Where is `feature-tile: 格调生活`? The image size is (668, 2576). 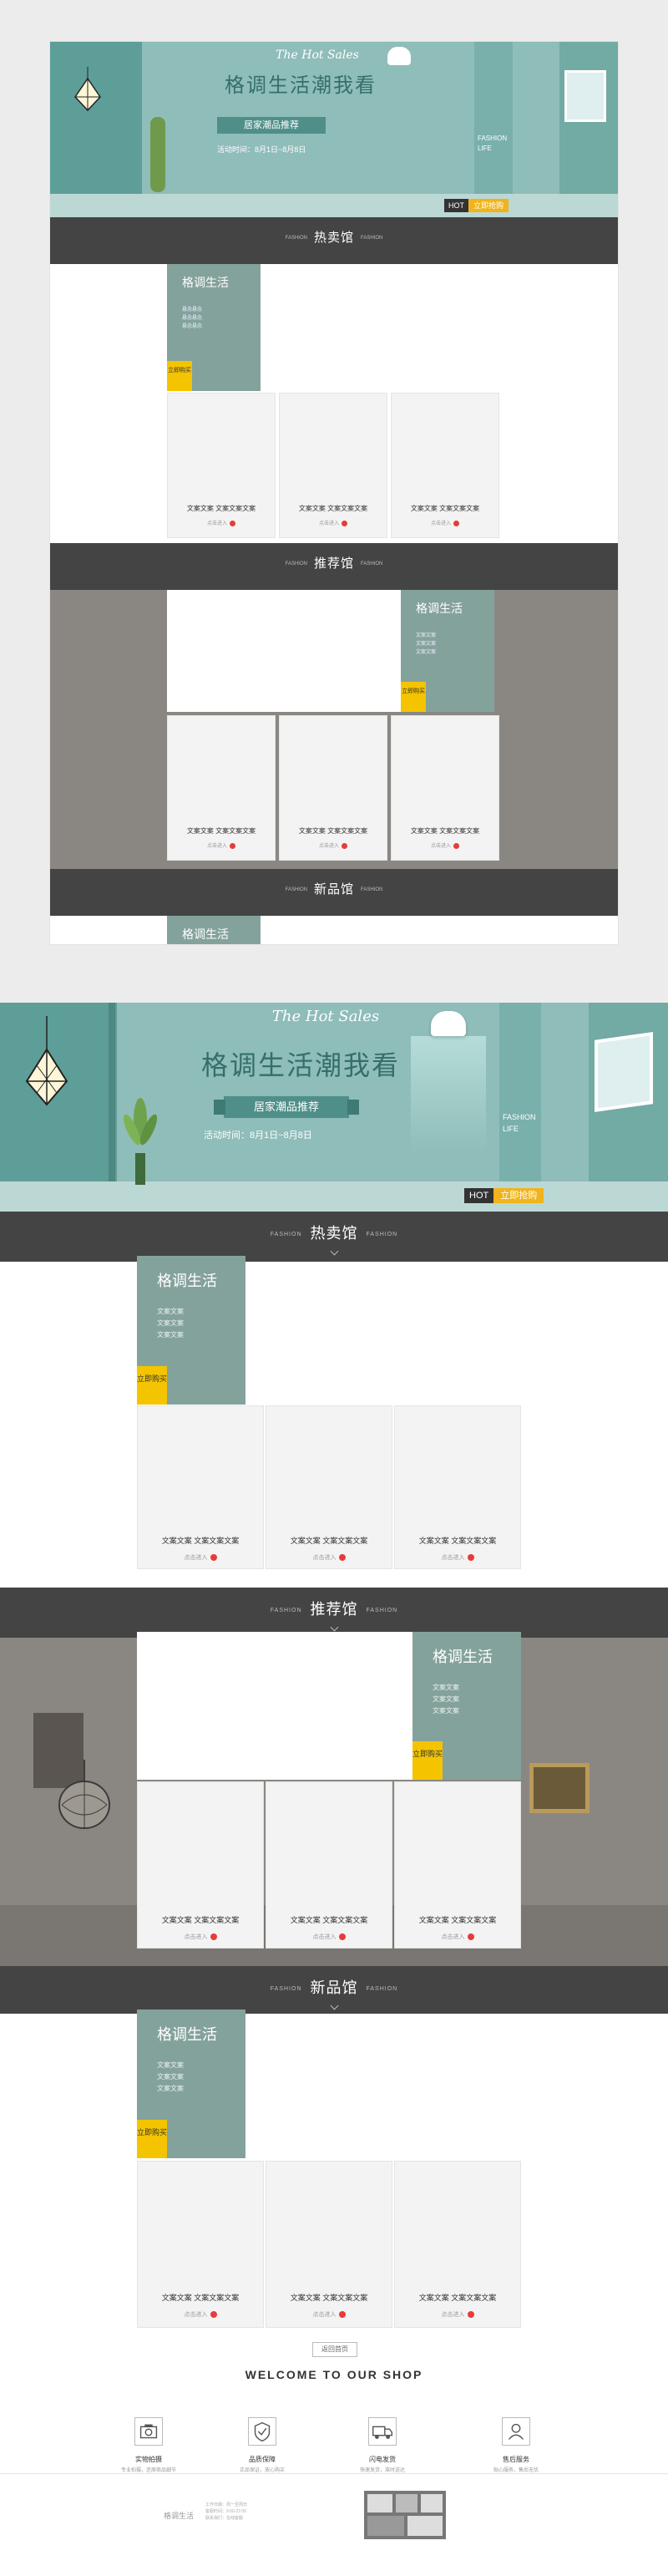
feature-tile: 格调生活 is located at coordinates (214, 930).